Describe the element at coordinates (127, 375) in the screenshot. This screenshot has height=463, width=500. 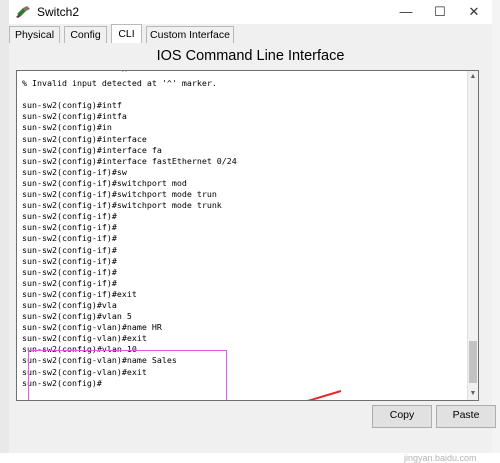
I see `highlight-box` at that location.